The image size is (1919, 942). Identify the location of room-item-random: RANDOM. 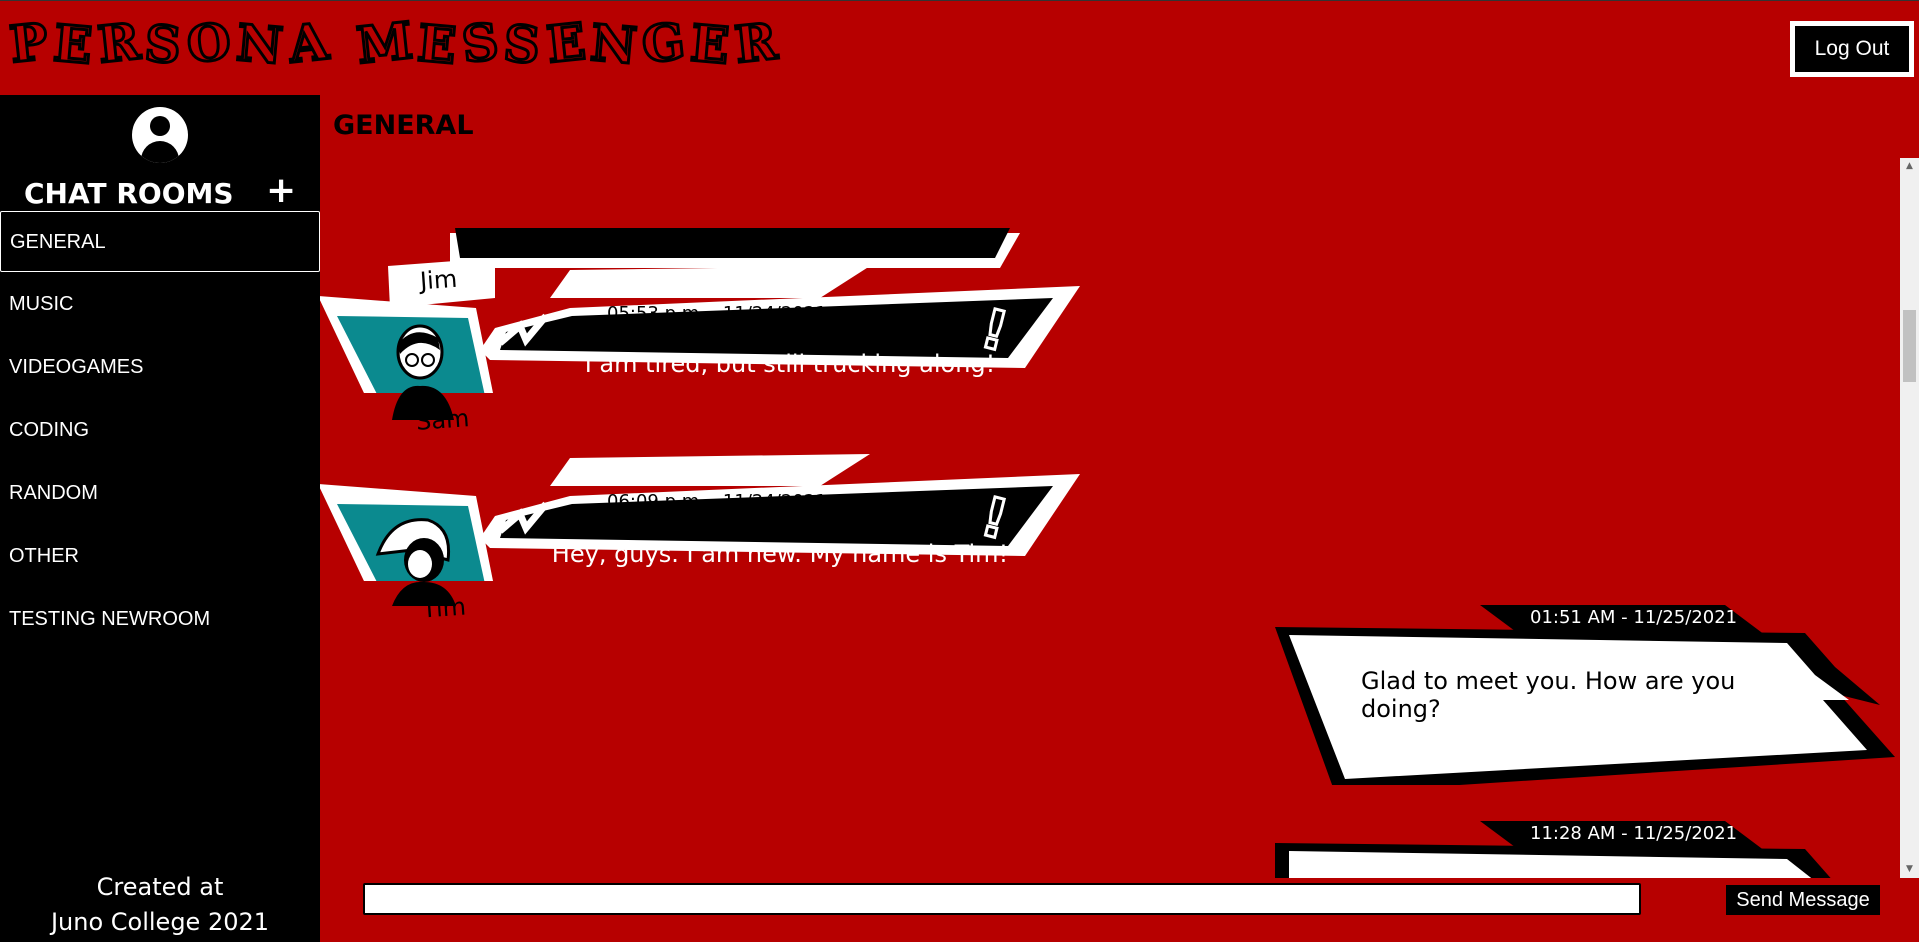
(160, 493).